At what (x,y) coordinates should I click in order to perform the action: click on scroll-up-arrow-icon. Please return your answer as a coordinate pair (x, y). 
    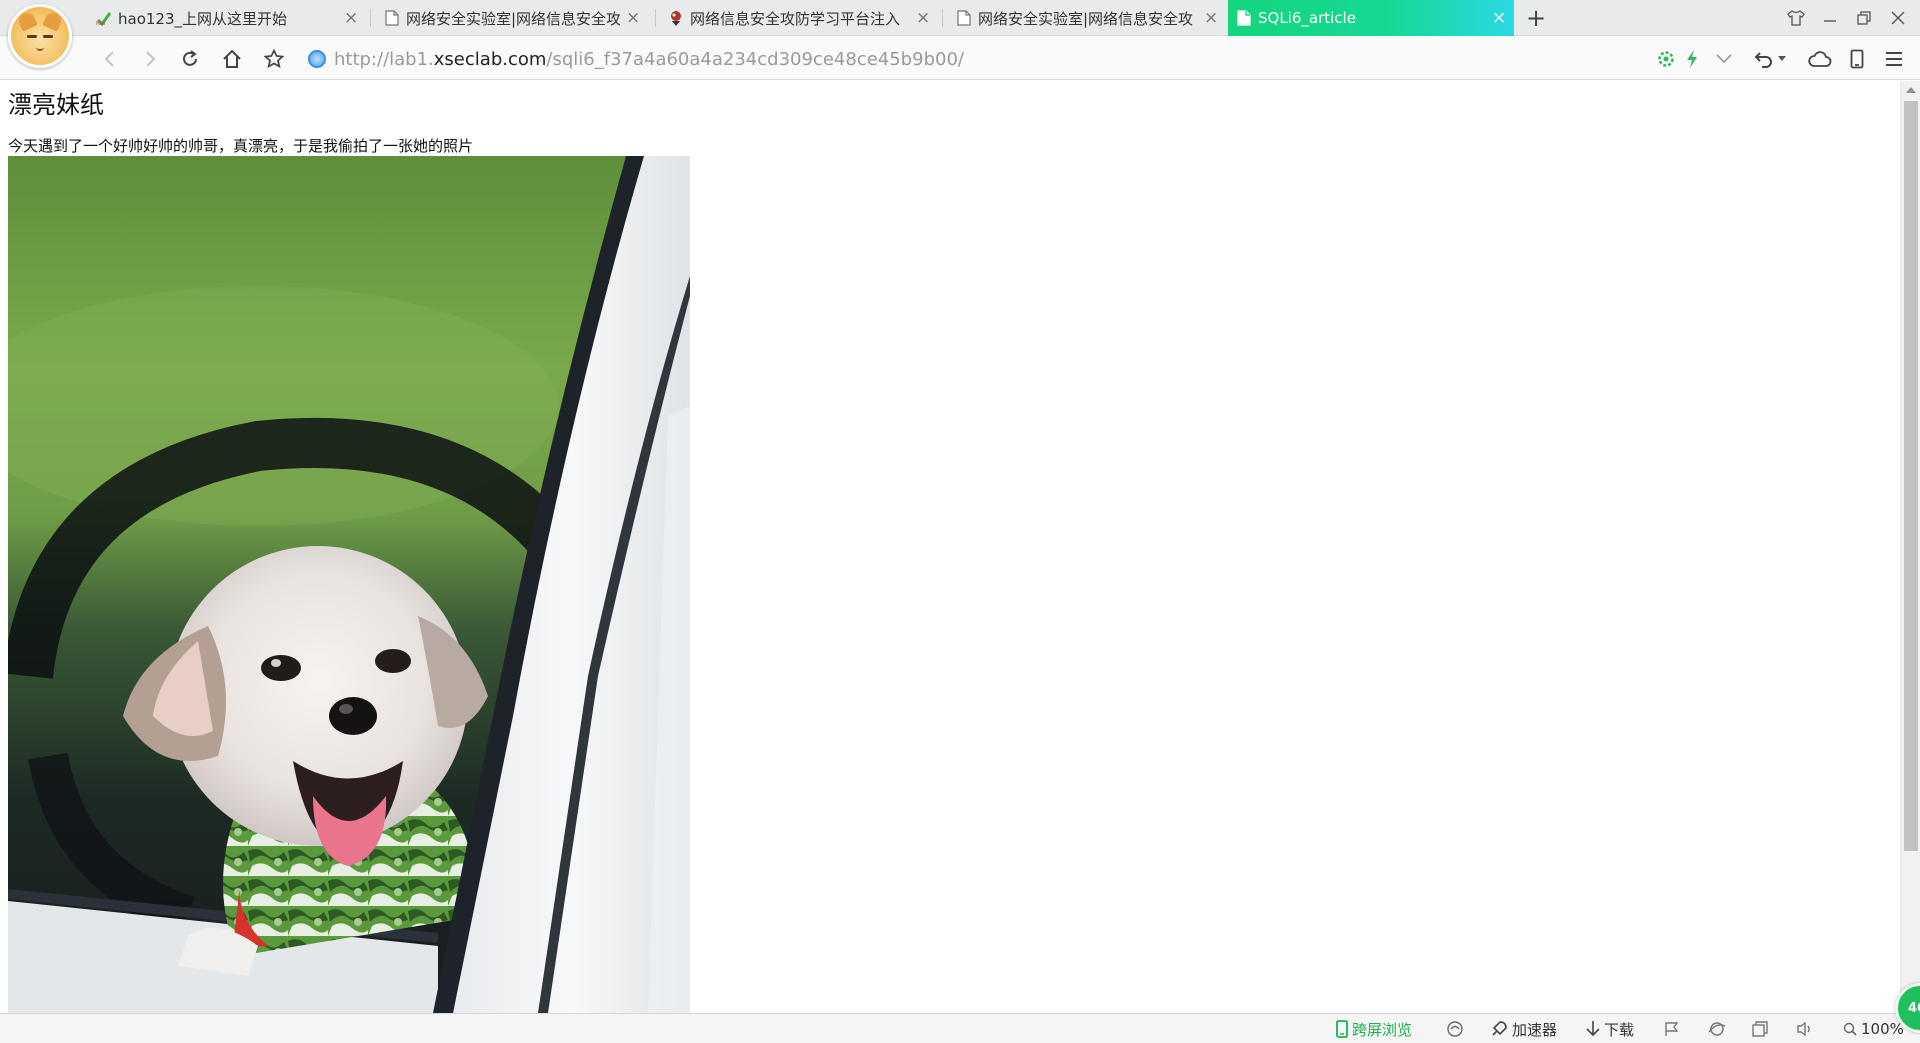
    Looking at the image, I should click on (1911, 90).